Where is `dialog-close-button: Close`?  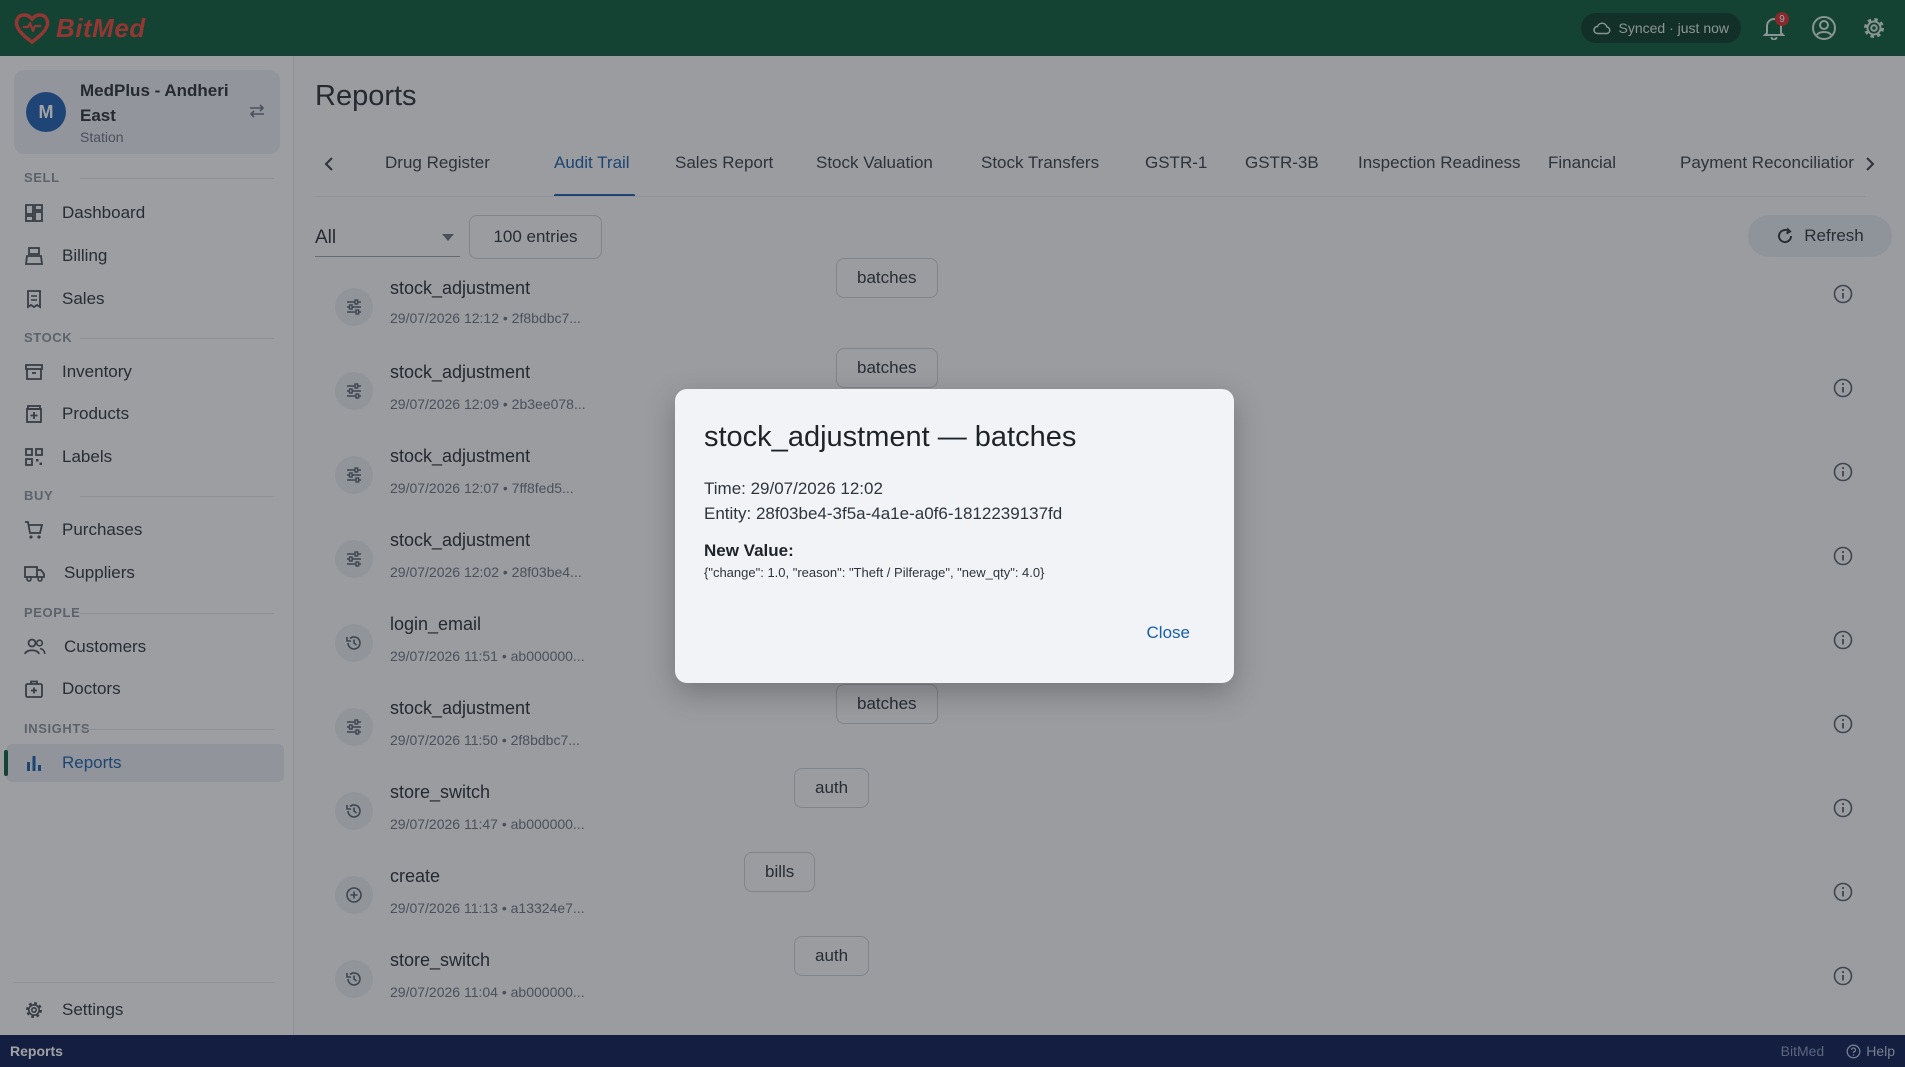
dialog-close-button: Close is located at coordinates (1168, 633).